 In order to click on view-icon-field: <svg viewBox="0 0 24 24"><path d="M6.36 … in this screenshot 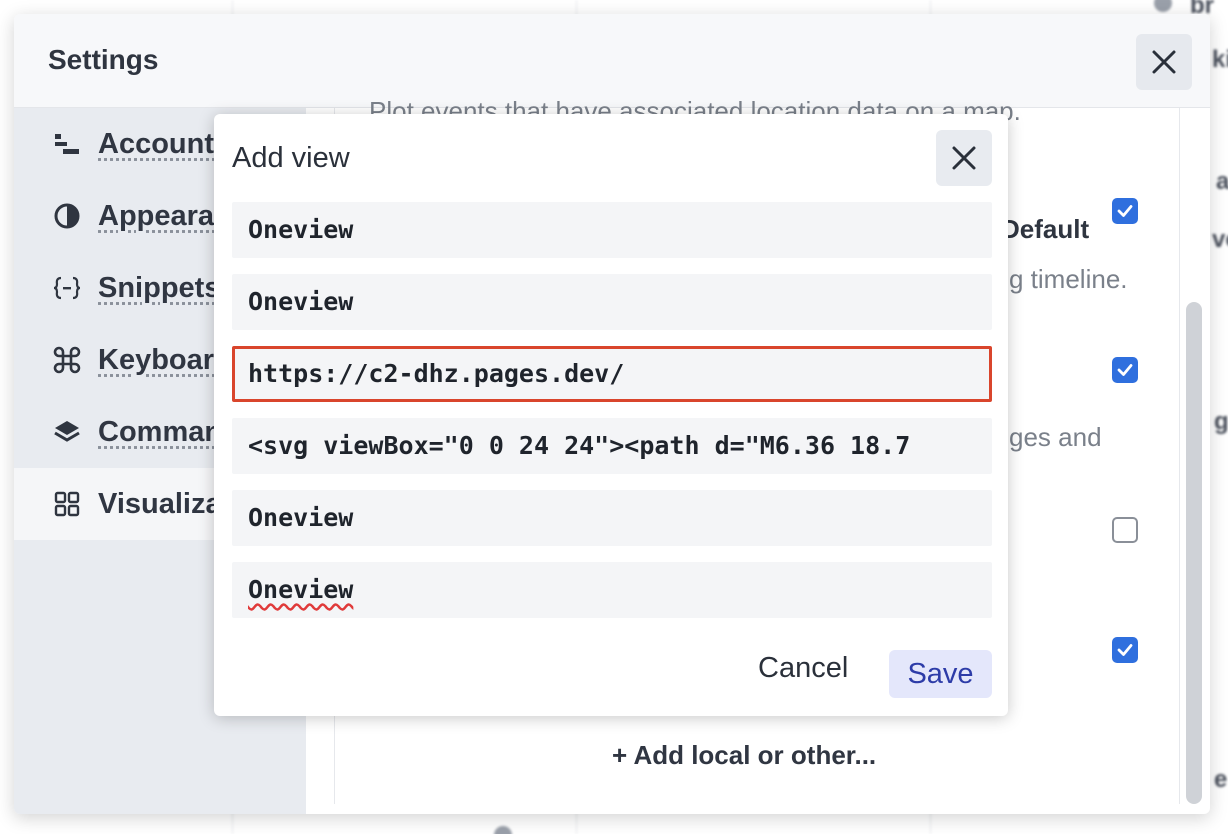, I will do `click(612, 446)`.